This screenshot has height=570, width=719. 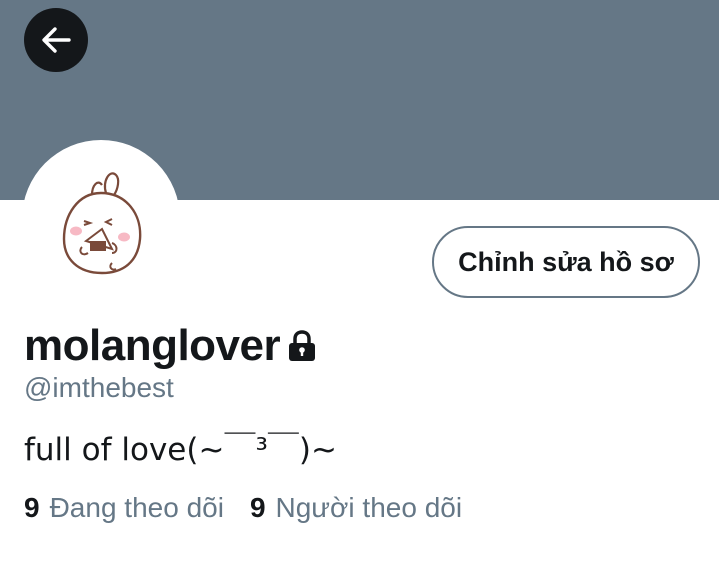 I want to click on avatar, so click(x=101, y=219).